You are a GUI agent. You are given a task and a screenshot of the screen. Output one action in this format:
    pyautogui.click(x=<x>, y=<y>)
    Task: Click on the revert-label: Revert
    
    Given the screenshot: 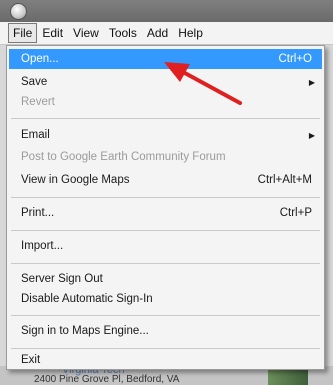 What is the action you would take?
    pyautogui.click(x=38, y=102)
    